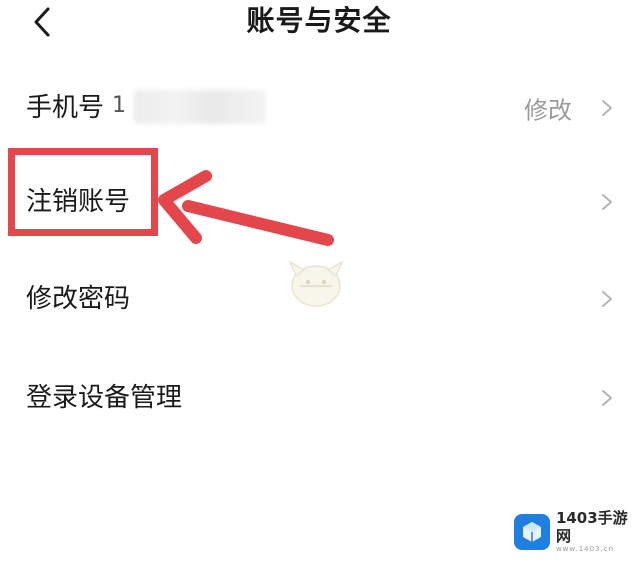  Describe the element at coordinates (119, 105) in the screenshot. I see `phone-number-partial: 1` at that location.